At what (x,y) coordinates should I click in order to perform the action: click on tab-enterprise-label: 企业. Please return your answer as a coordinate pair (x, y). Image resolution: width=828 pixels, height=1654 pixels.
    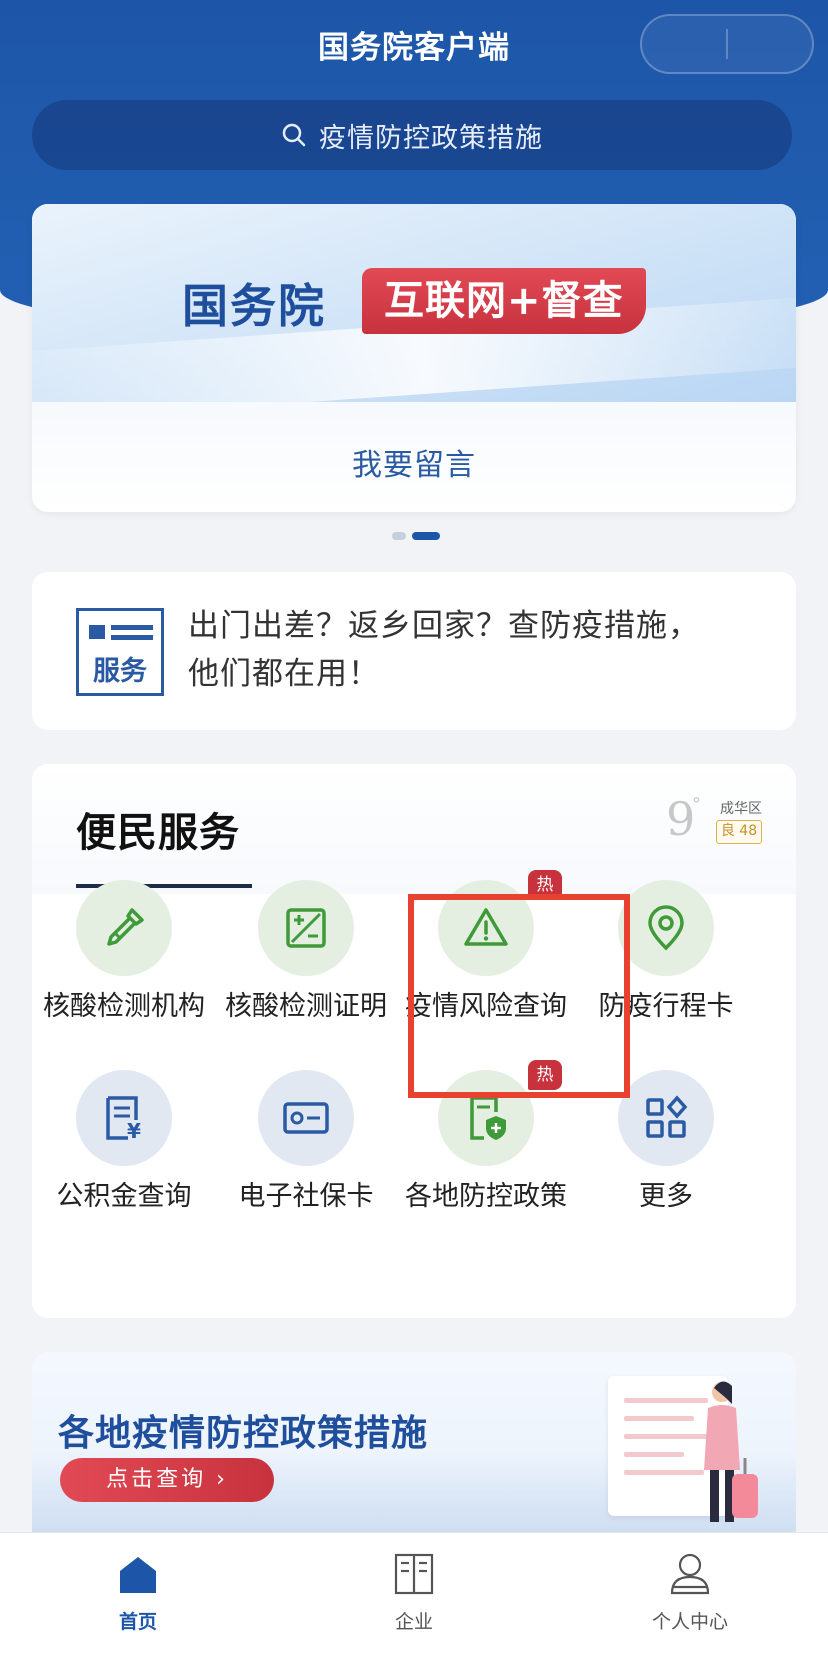
    Looking at the image, I should click on (413, 1622).